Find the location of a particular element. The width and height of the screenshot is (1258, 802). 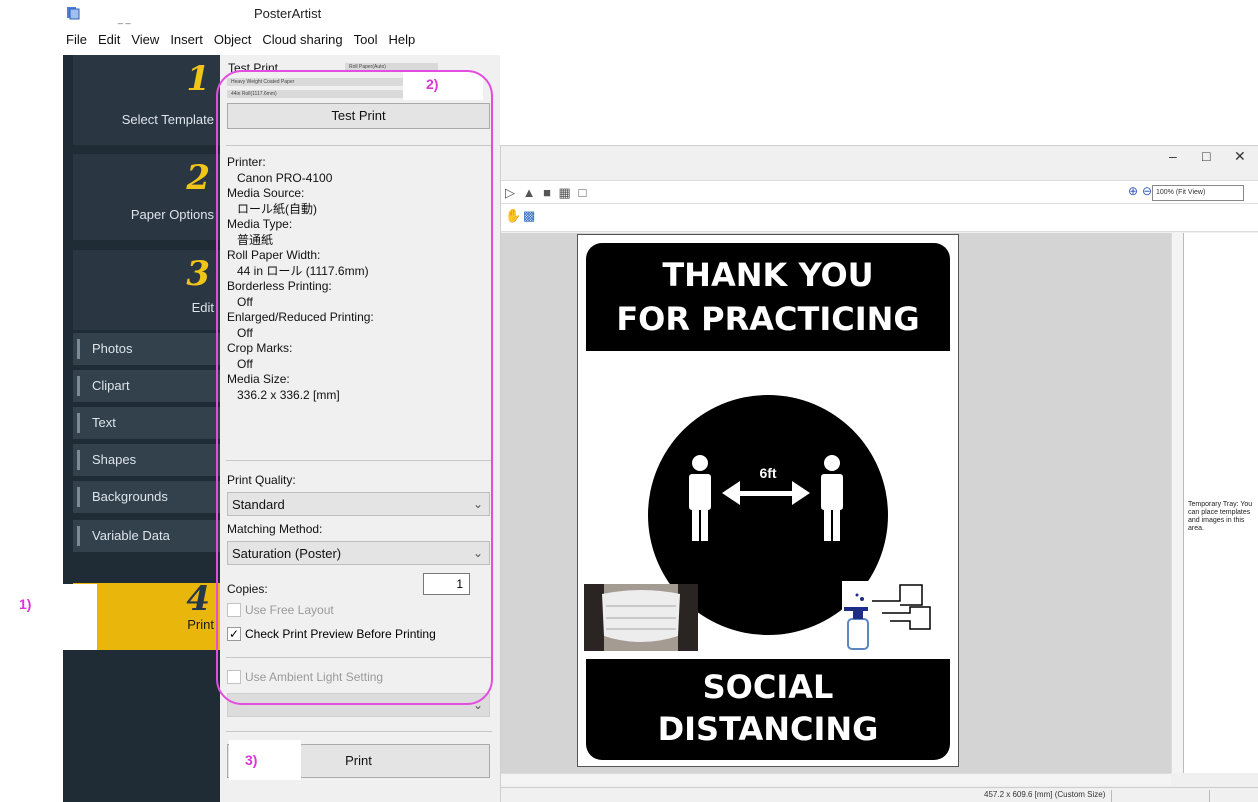

face-mask-photo is located at coordinates (641, 617).